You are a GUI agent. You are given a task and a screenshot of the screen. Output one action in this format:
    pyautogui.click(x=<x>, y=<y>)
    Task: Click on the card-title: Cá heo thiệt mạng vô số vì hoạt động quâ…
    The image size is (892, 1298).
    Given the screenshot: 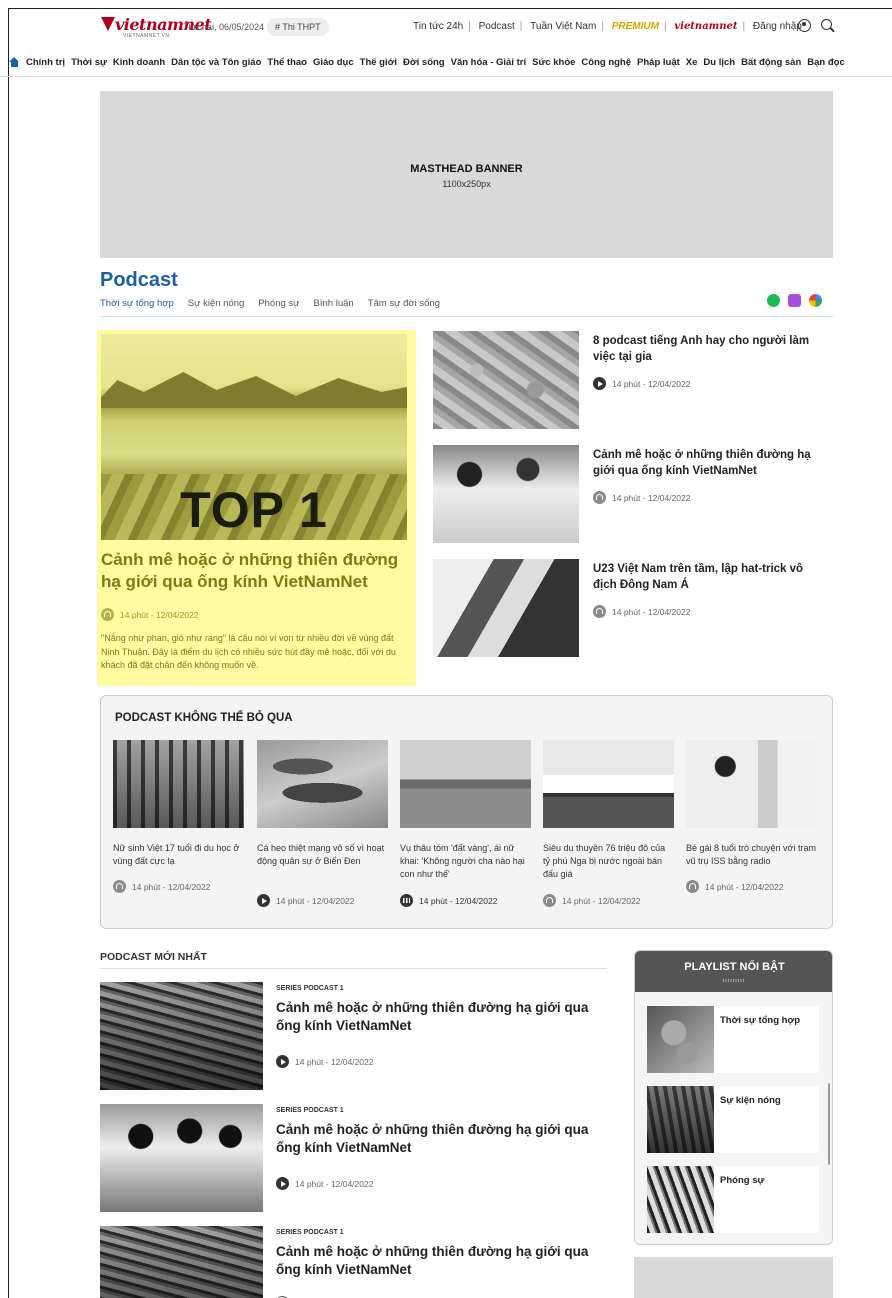 What is the action you would take?
    pyautogui.click(x=322, y=862)
    